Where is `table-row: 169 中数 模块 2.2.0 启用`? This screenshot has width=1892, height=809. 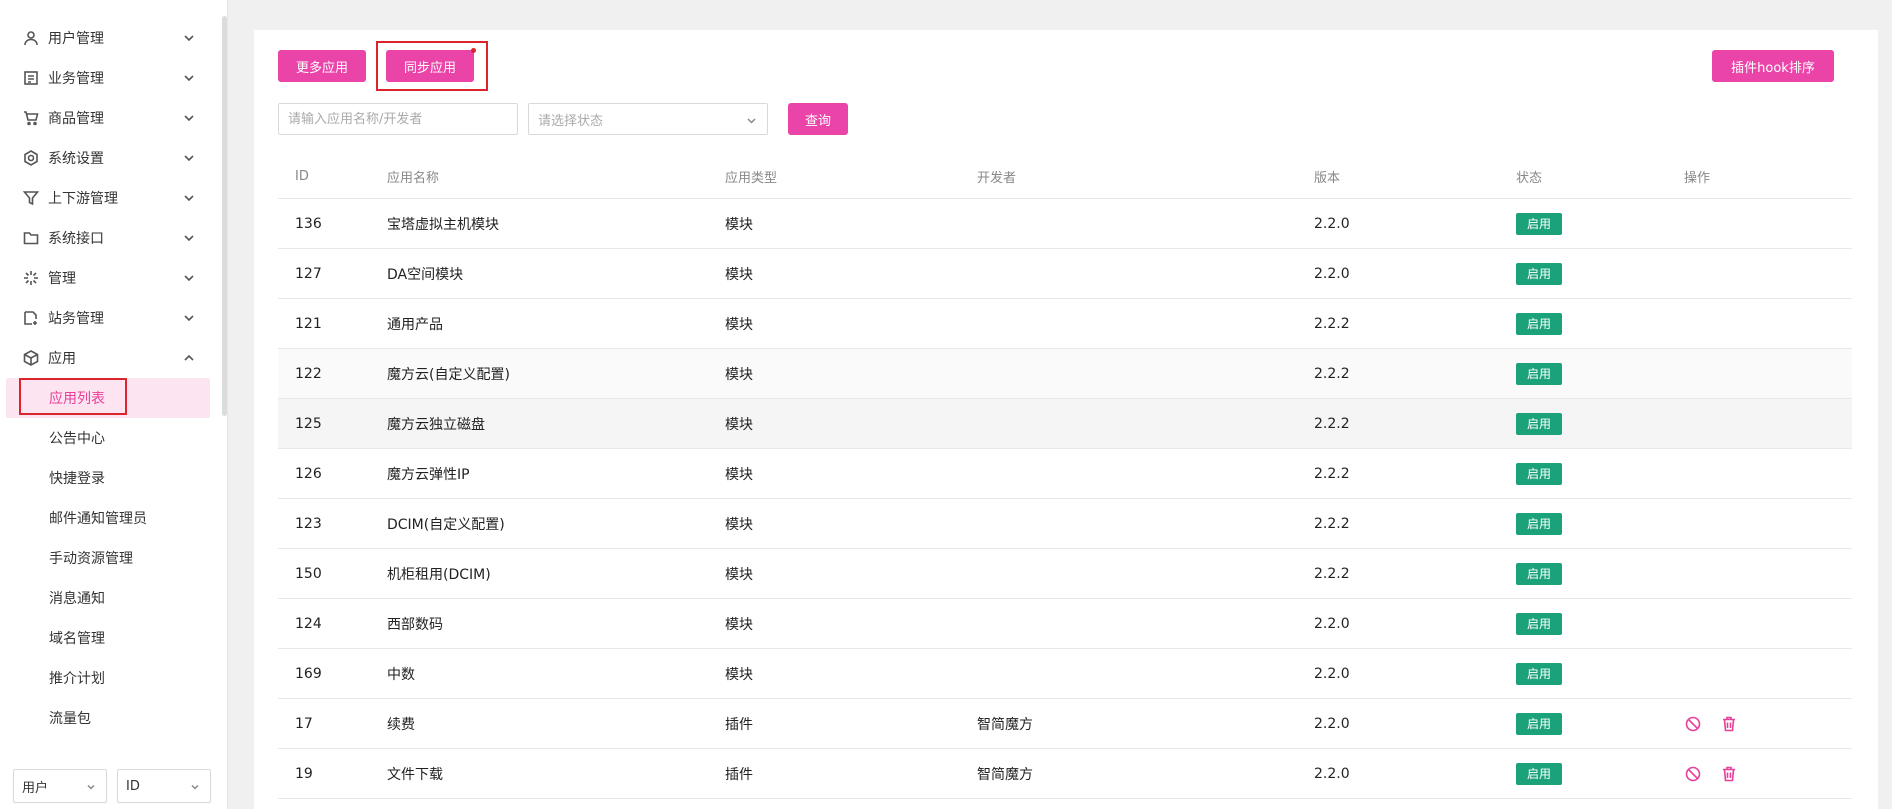 table-row: 169 中数 模块 2.2.0 启用 is located at coordinates (1065, 674).